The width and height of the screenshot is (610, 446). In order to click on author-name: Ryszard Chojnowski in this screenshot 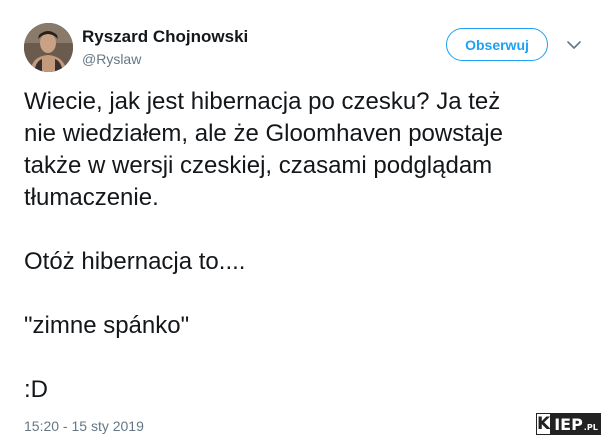, I will do `click(165, 37)`.